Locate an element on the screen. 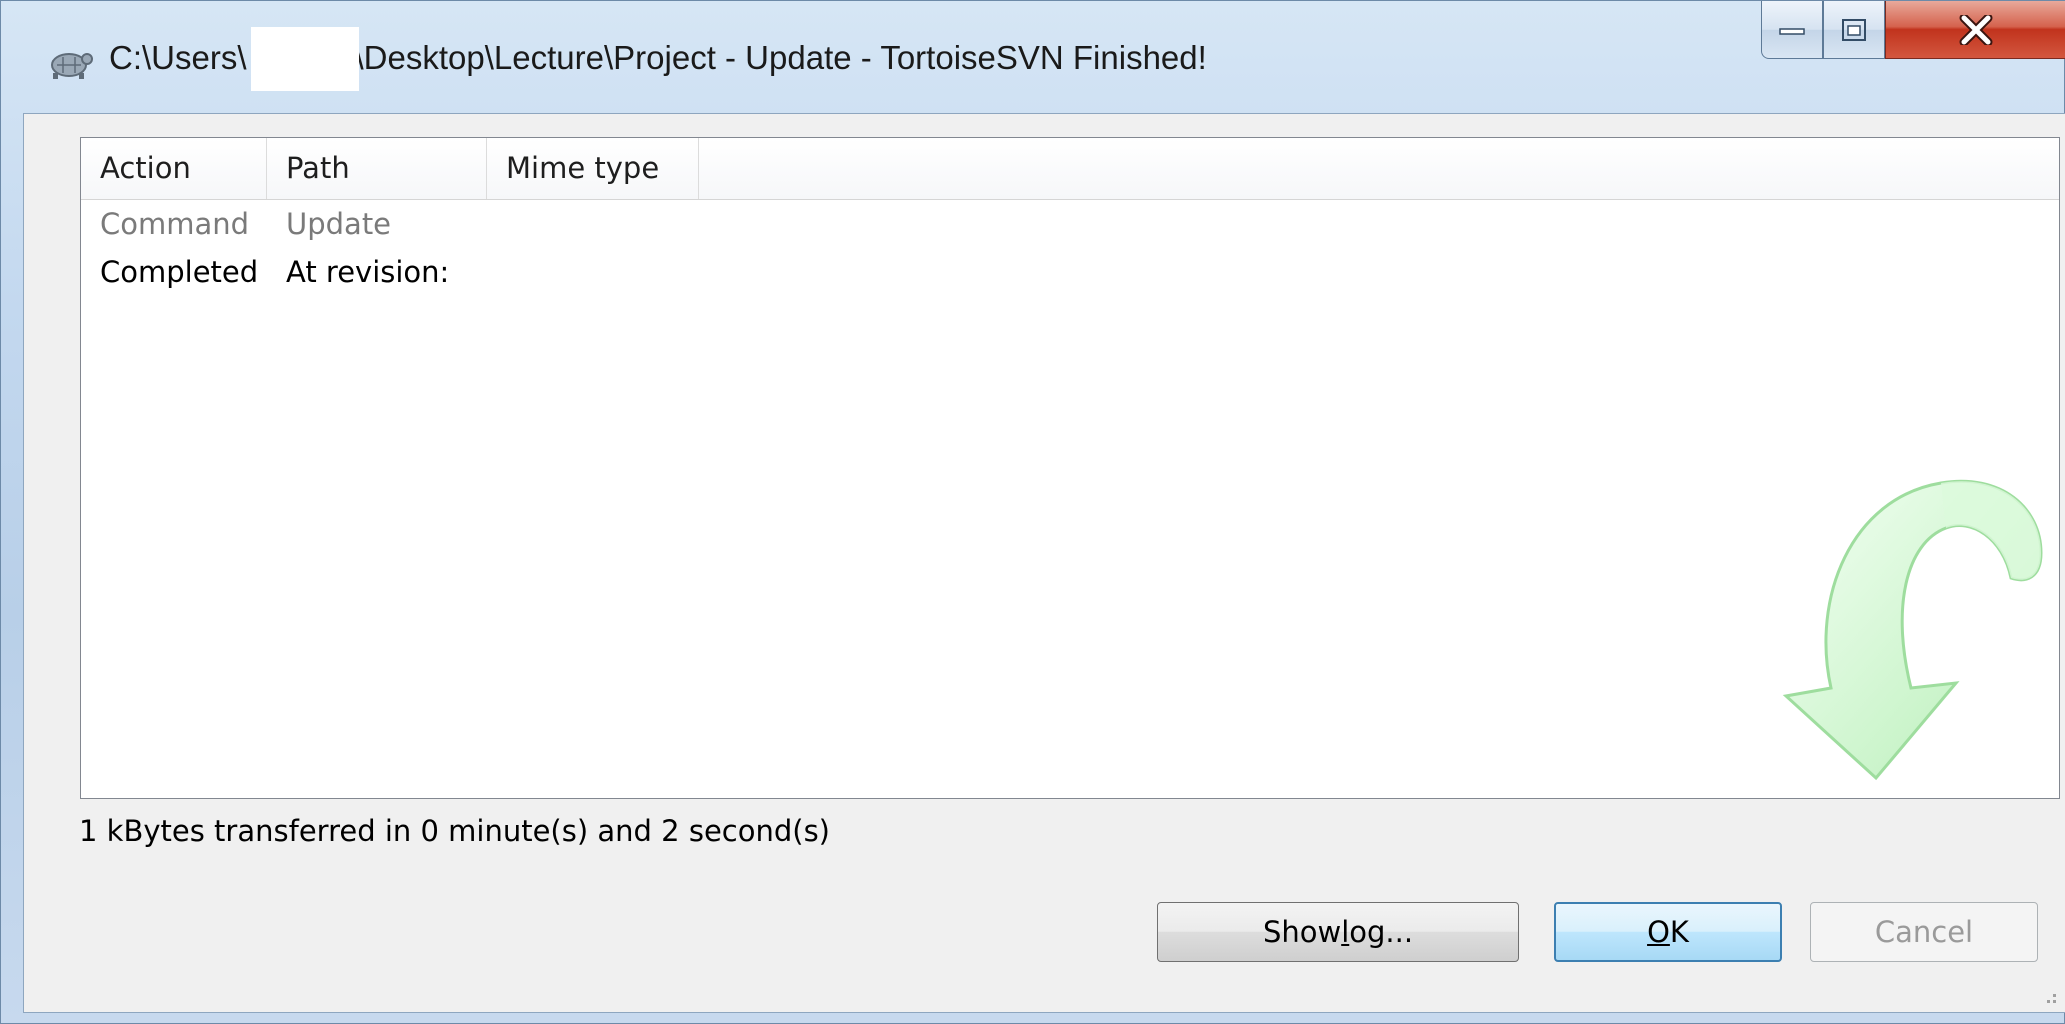 This screenshot has width=2065, height=1024. row-action: Completed is located at coordinates (179, 272).